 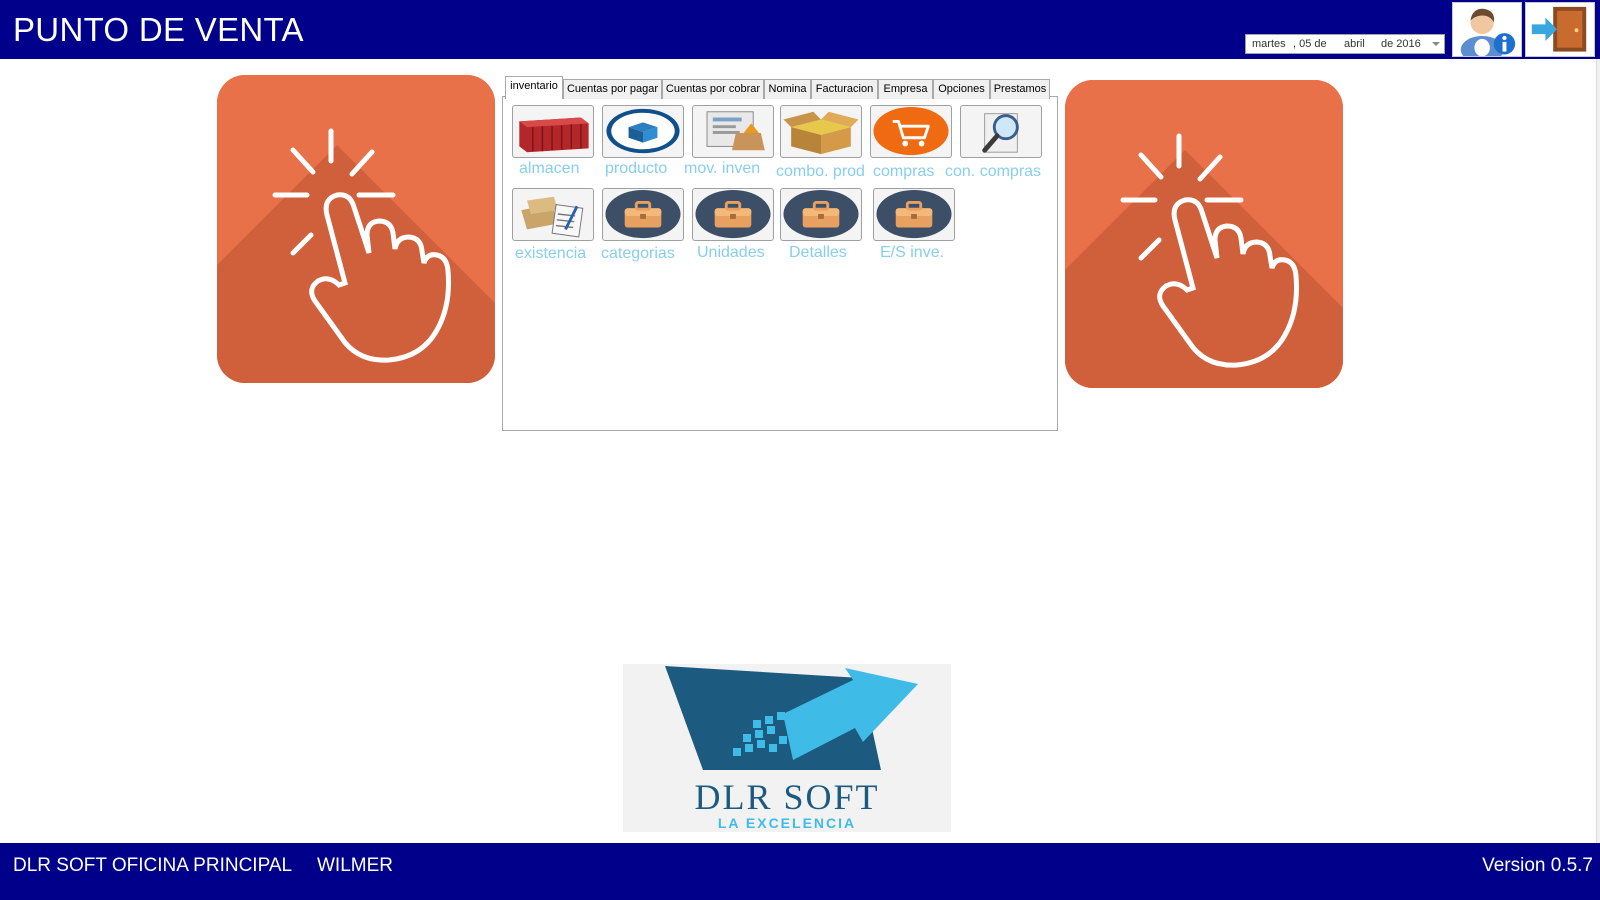 What do you see at coordinates (844, 89) in the screenshot?
I see `tab-facturacion: Facturacion` at bounding box center [844, 89].